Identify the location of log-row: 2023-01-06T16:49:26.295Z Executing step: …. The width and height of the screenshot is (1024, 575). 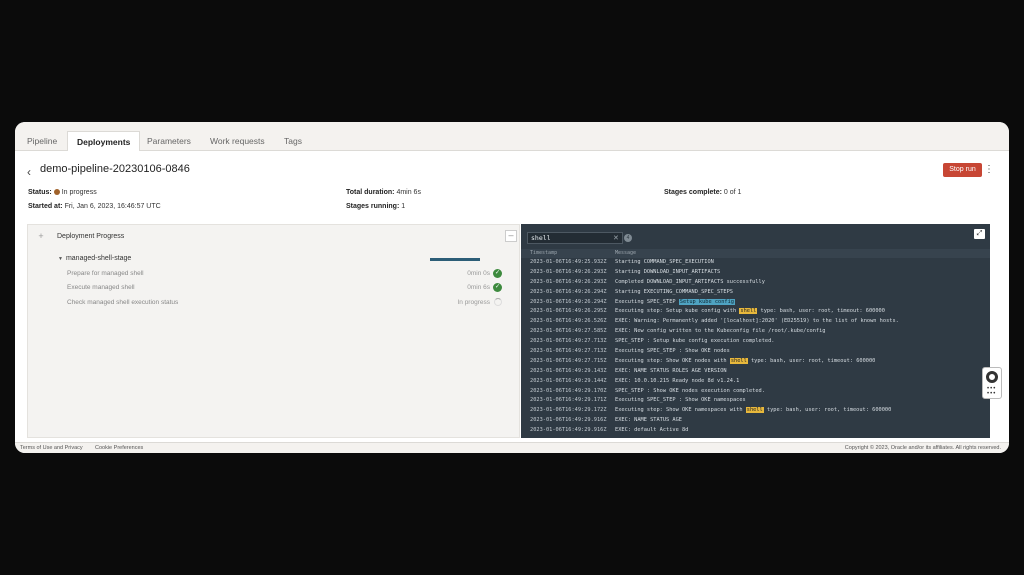
(755, 312).